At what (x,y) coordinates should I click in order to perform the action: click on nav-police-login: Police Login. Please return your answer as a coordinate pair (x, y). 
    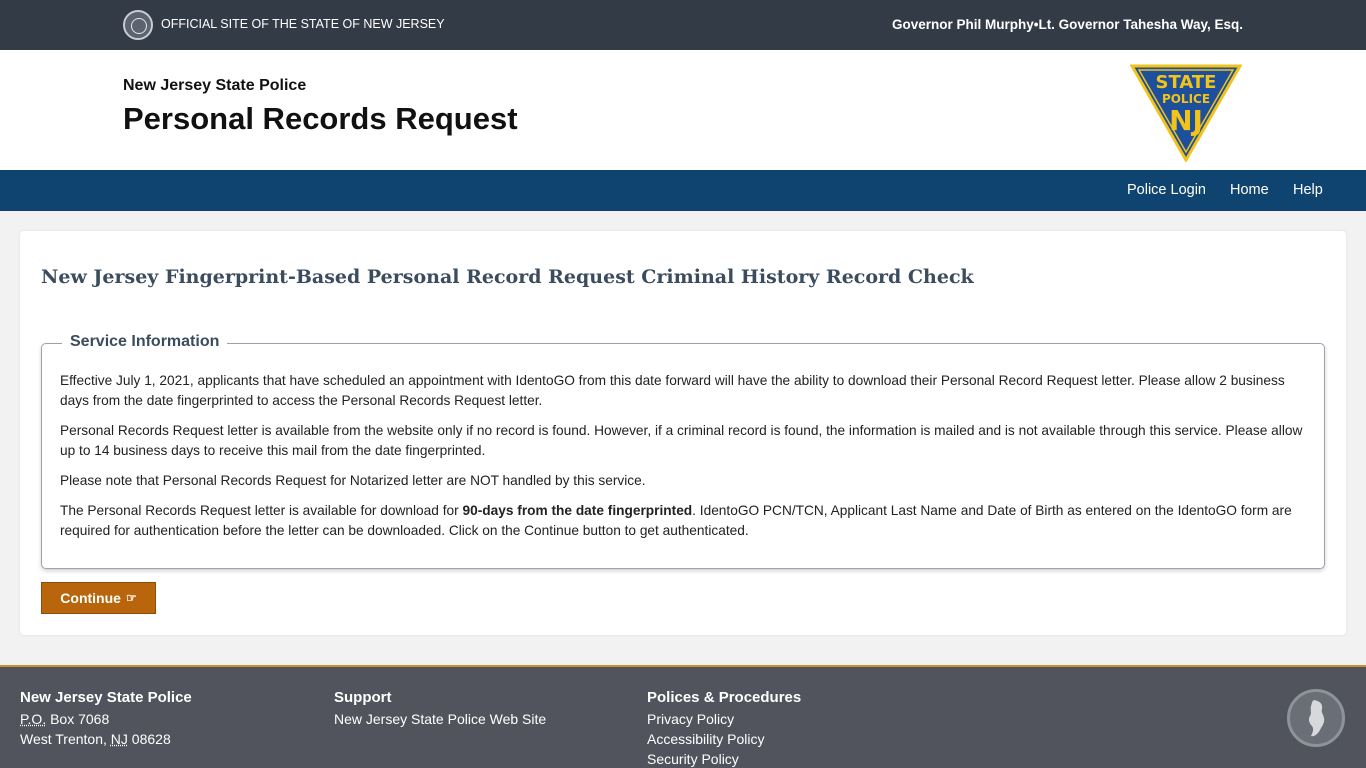
    Looking at the image, I should click on (1166, 190).